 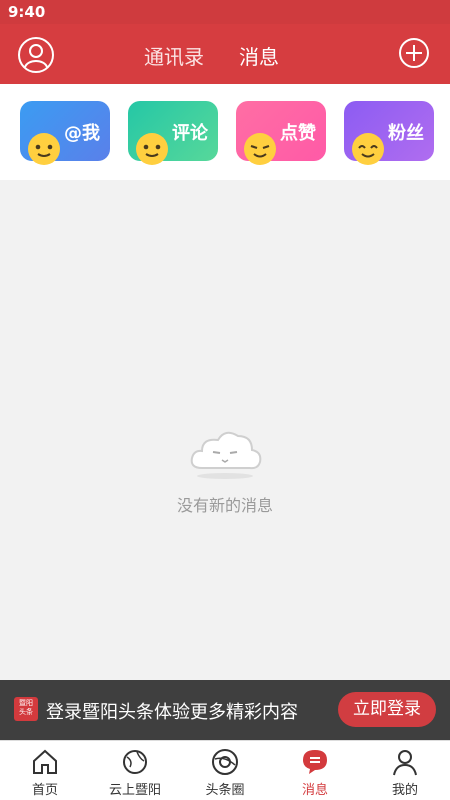 What do you see at coordinates (134, 790) in the screenshot?
I see `nav-label: 云上暨阳` at bounding box center [134, 790].